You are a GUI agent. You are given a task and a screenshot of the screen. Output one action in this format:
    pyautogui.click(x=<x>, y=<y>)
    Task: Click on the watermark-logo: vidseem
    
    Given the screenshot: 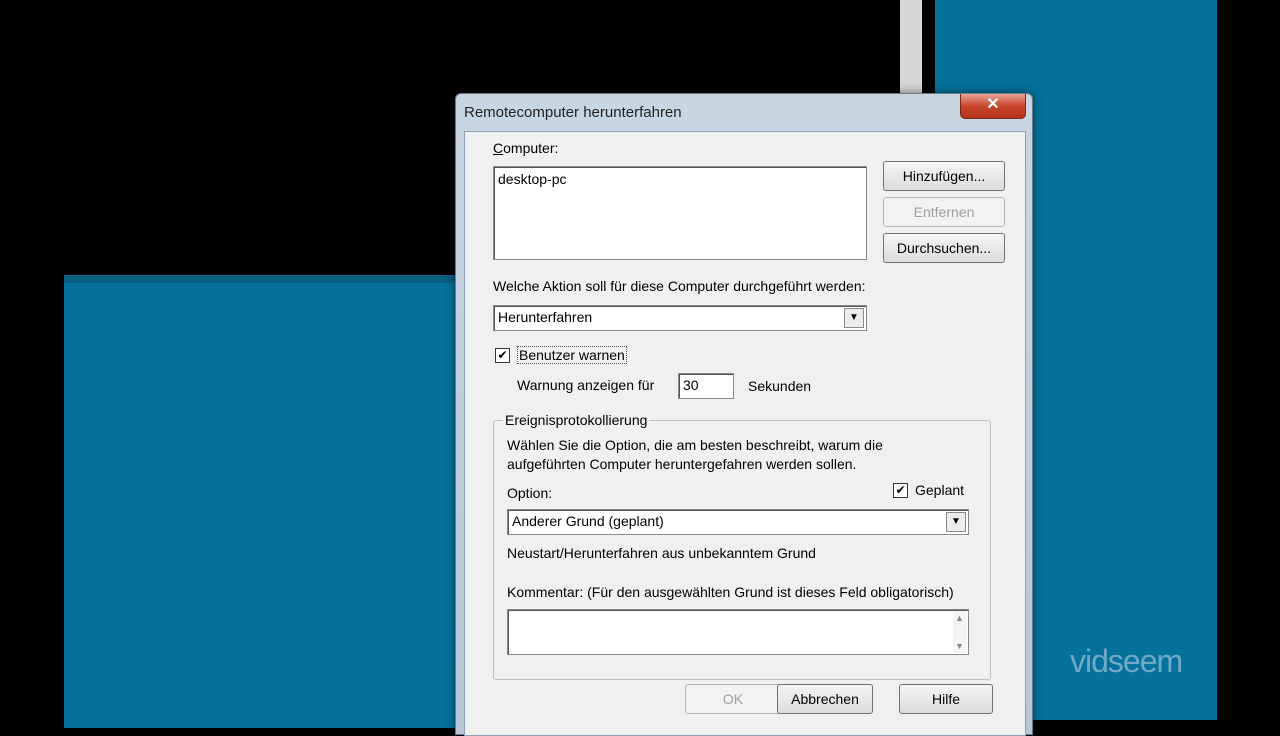 What is the action you would take?
    pyautogui.click(x=1126, y=661)
    